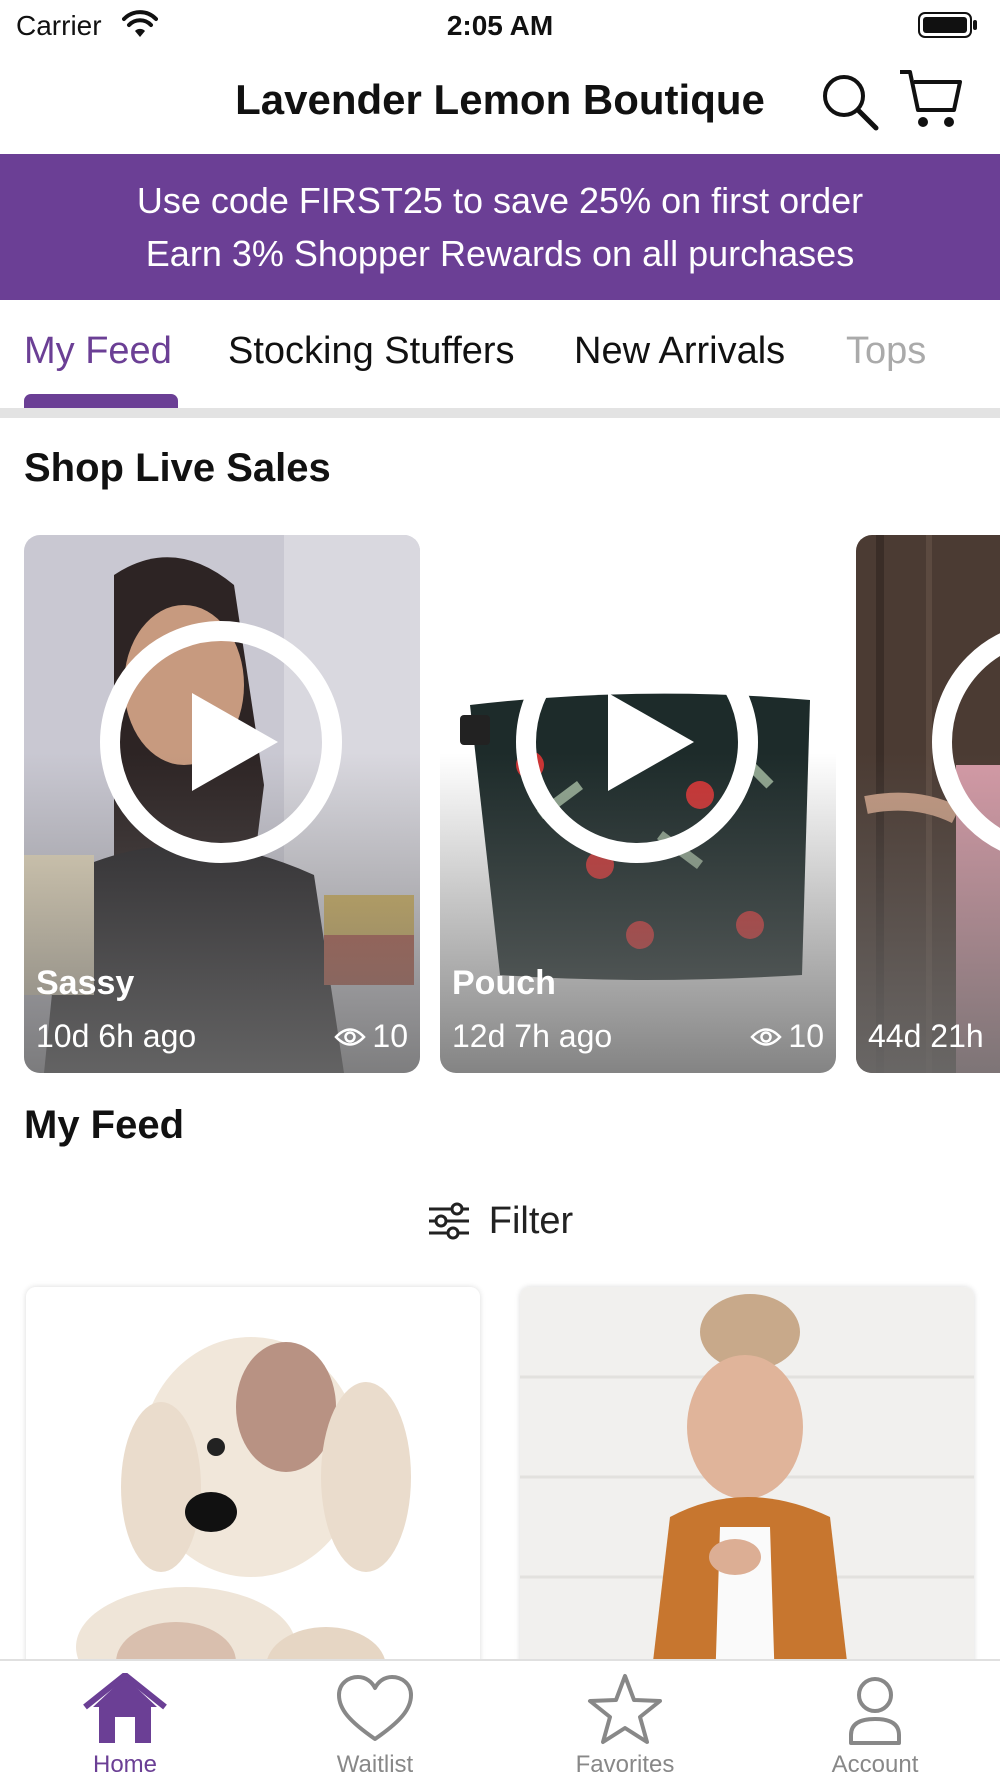 This screenshot has width=1000, height=1778. I want to click on nav-home: Home, so click(125, 1719).